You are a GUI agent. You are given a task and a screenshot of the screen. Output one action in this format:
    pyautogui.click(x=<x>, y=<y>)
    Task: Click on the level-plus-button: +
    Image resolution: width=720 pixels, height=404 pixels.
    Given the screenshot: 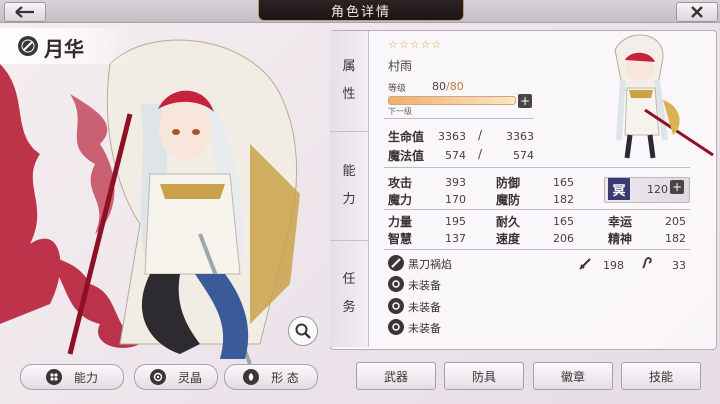 What is the action you would take?
    pyautogui.click(x=525, y=101)
    